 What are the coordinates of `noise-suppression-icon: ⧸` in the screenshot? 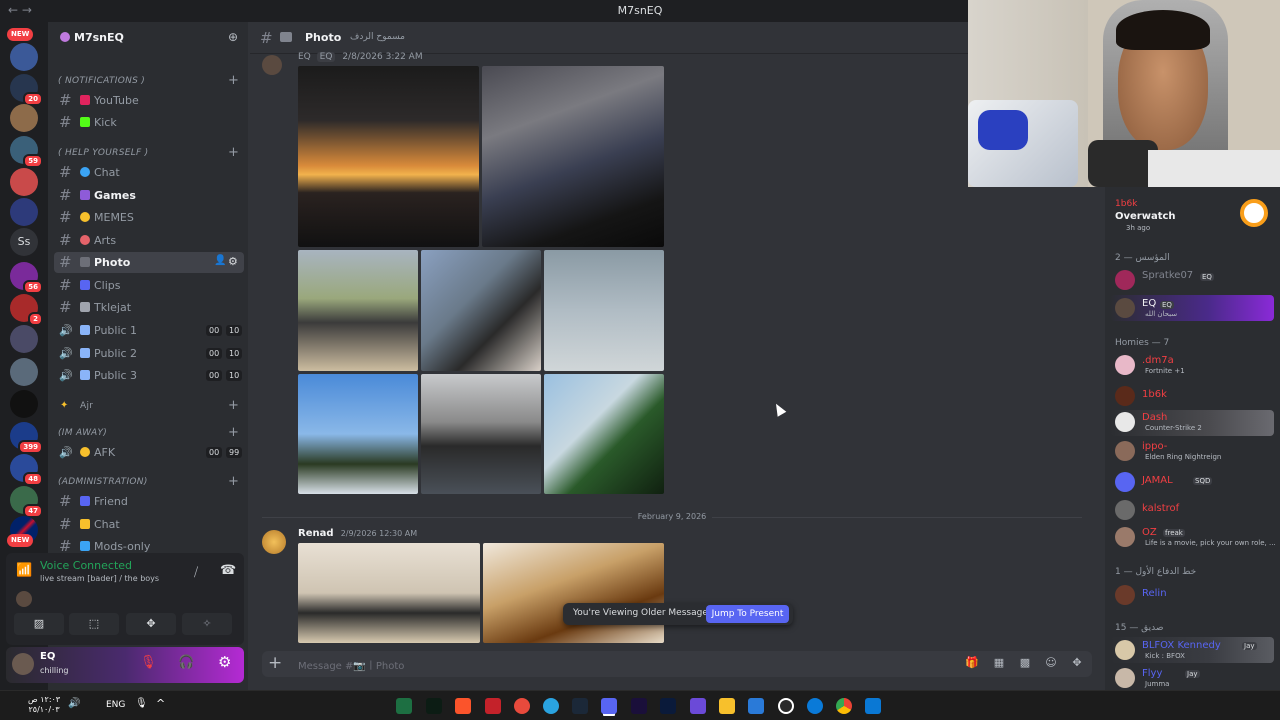 It's located at (196, 572).